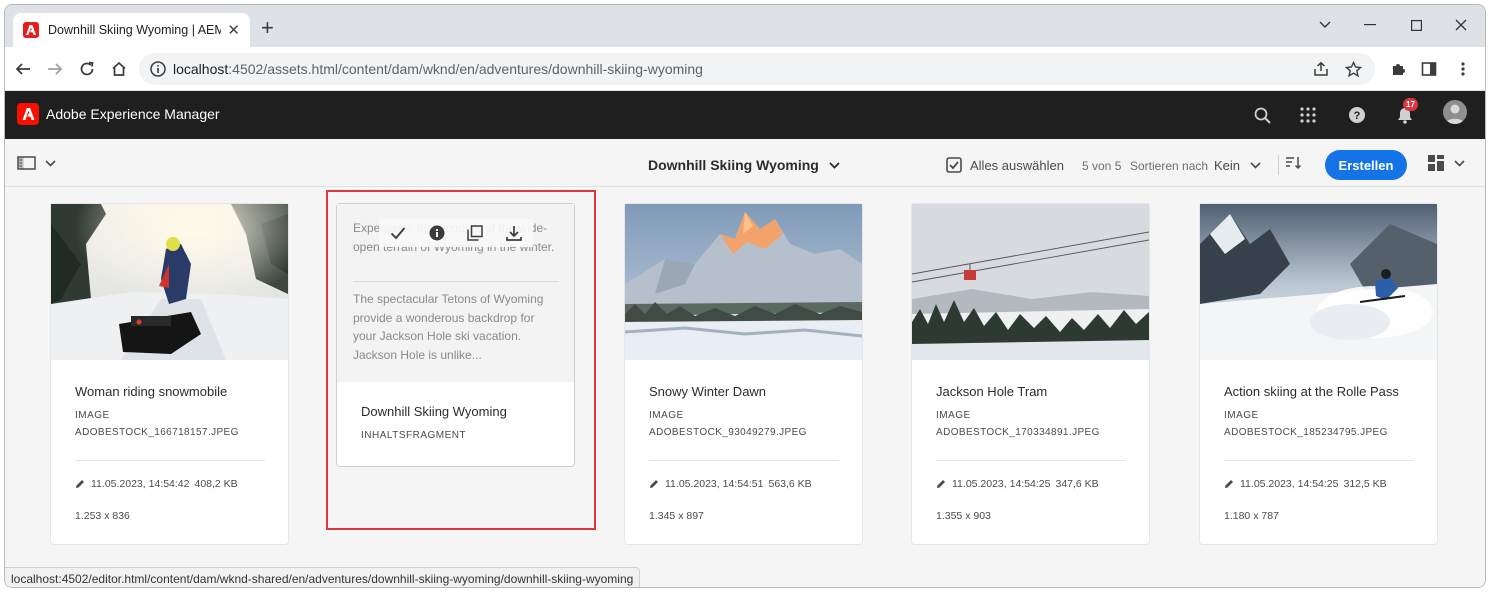 This screenshot has height=592, width=1490. What do you see at coordinates (26, 163) in the screenshot?
I see `sidebar-panel-icon` at bounding box center [26, 163].